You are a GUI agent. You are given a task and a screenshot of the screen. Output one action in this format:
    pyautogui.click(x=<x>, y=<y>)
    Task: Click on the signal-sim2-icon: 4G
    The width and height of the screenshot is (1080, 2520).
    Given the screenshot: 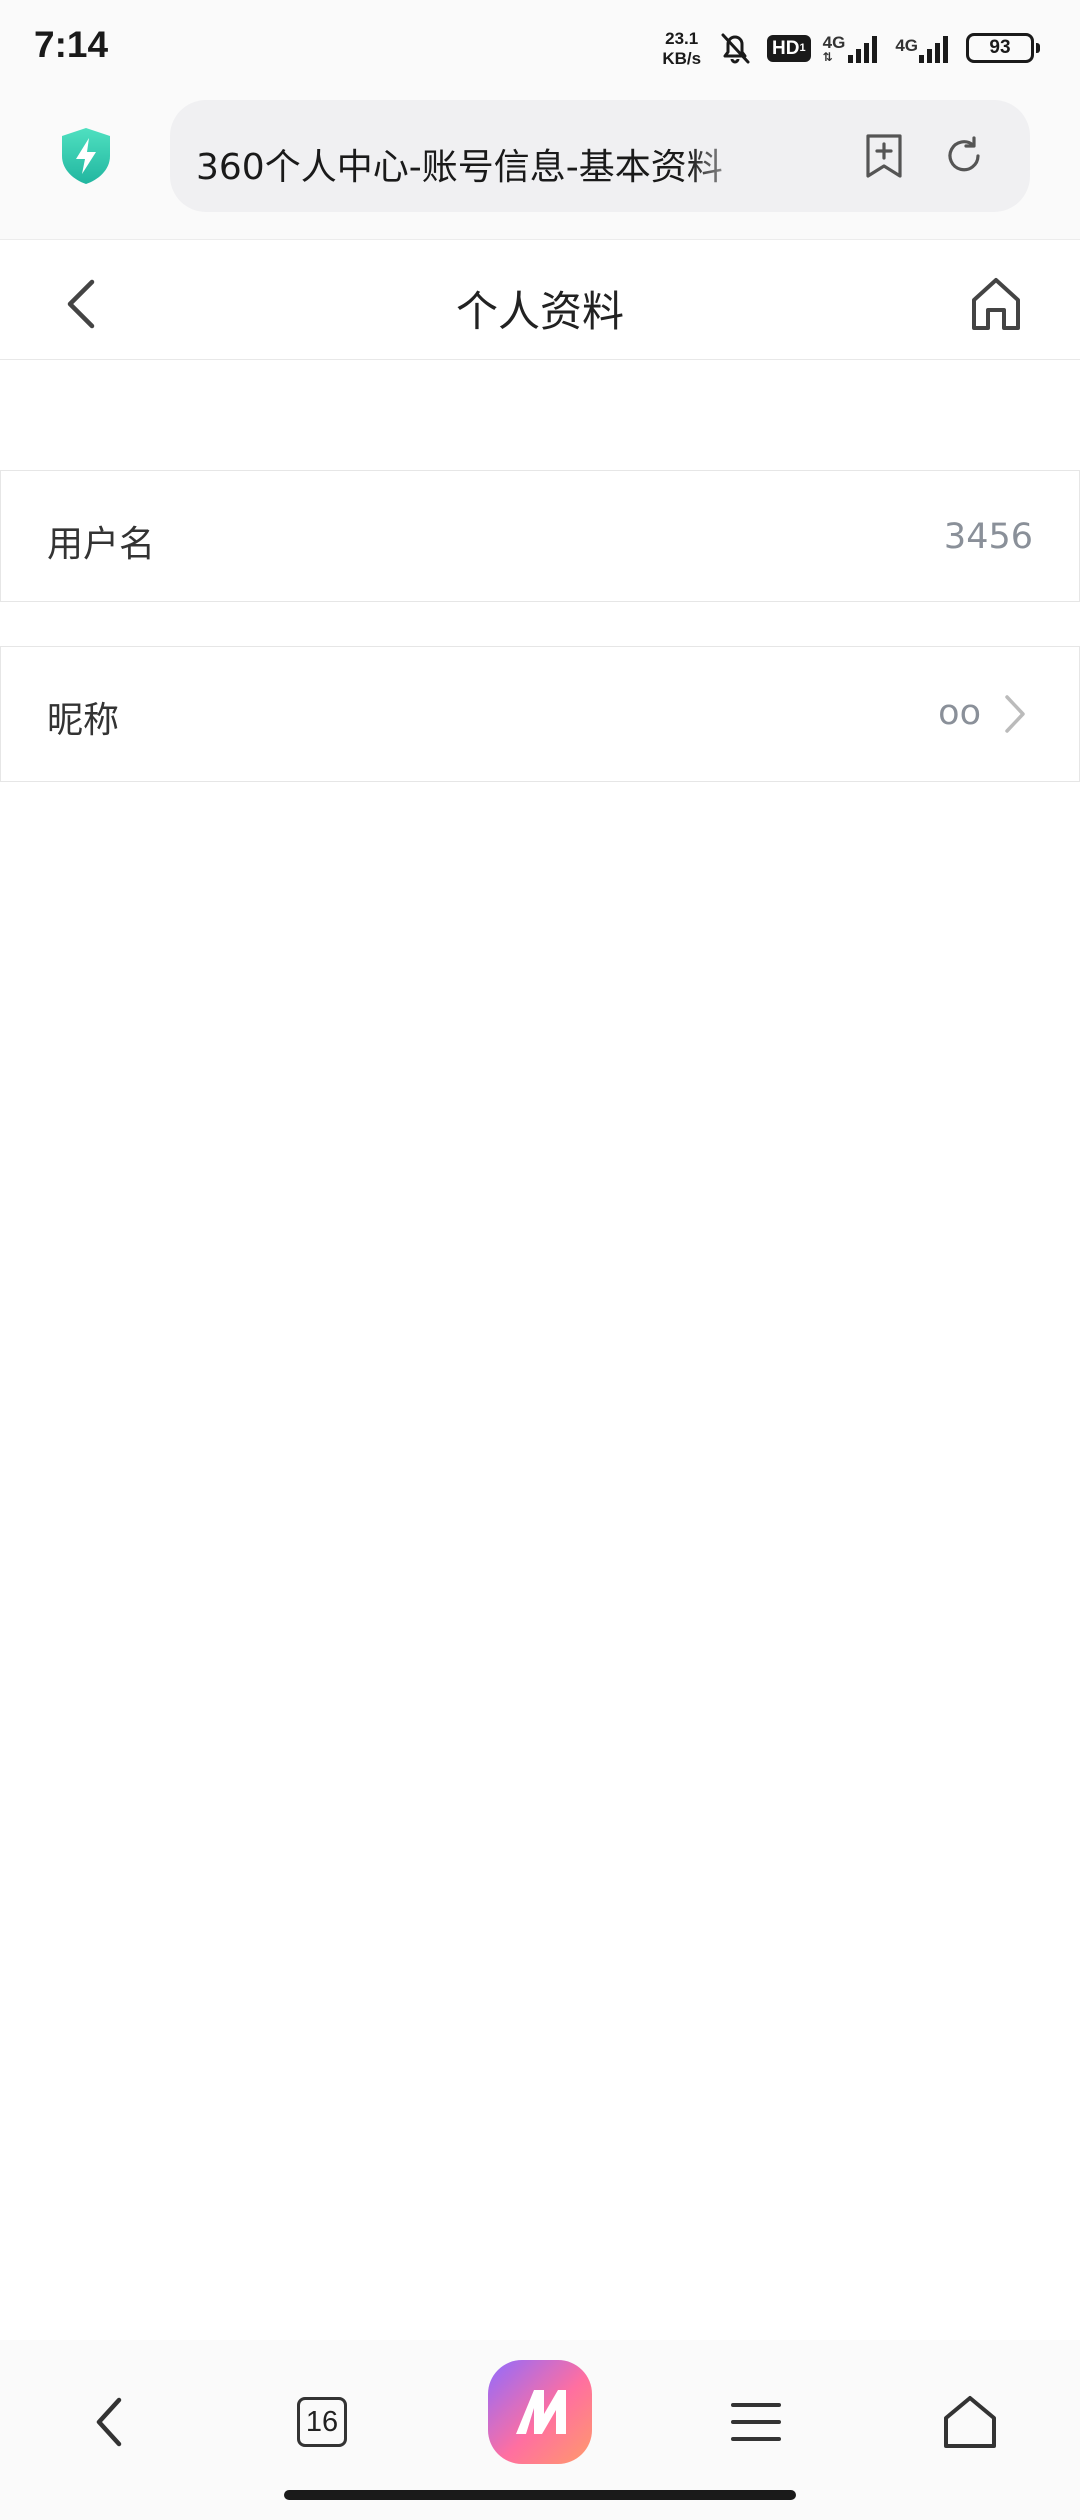 What is the action you would take?
    pyautogui.click(x=924, y=48)
    